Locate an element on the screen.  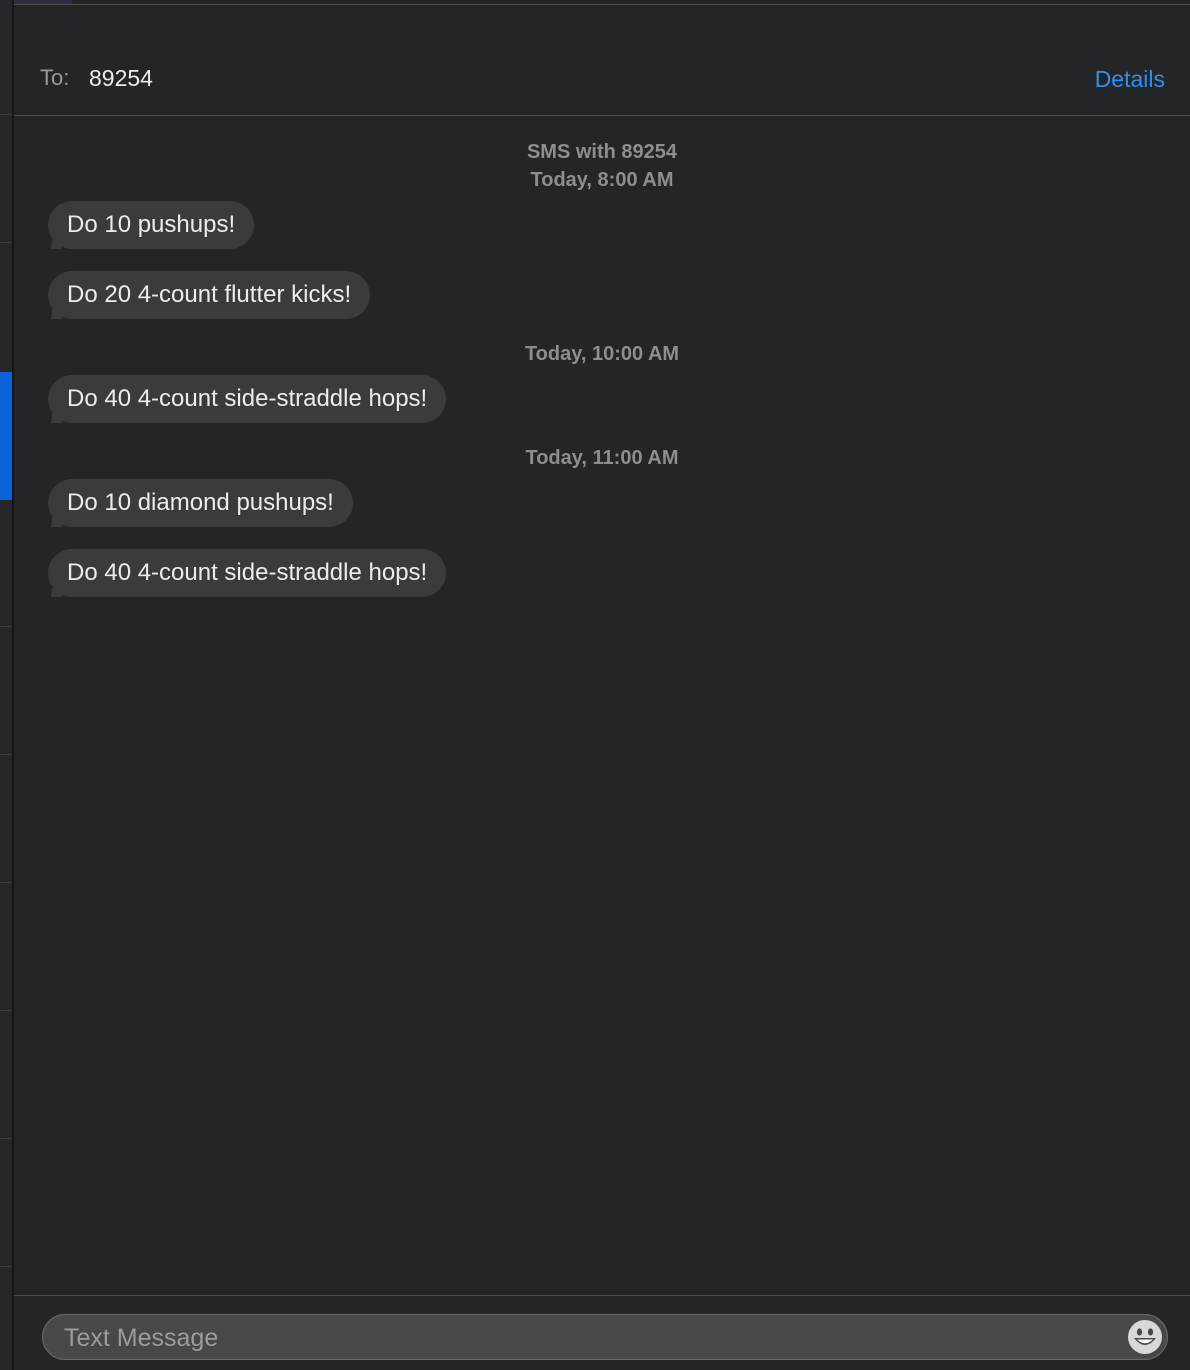
selected-conversation-indicator is located at coordinates (6, 436).